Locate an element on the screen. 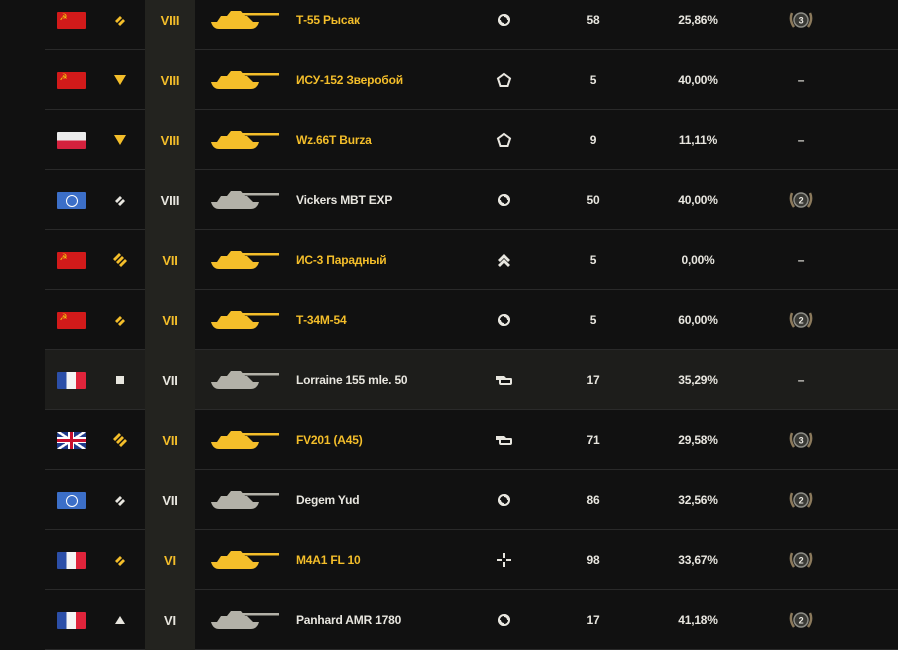 The image size is (898, 650). tank-name: Wz.66T Burza is located at coordinates (391, 140).